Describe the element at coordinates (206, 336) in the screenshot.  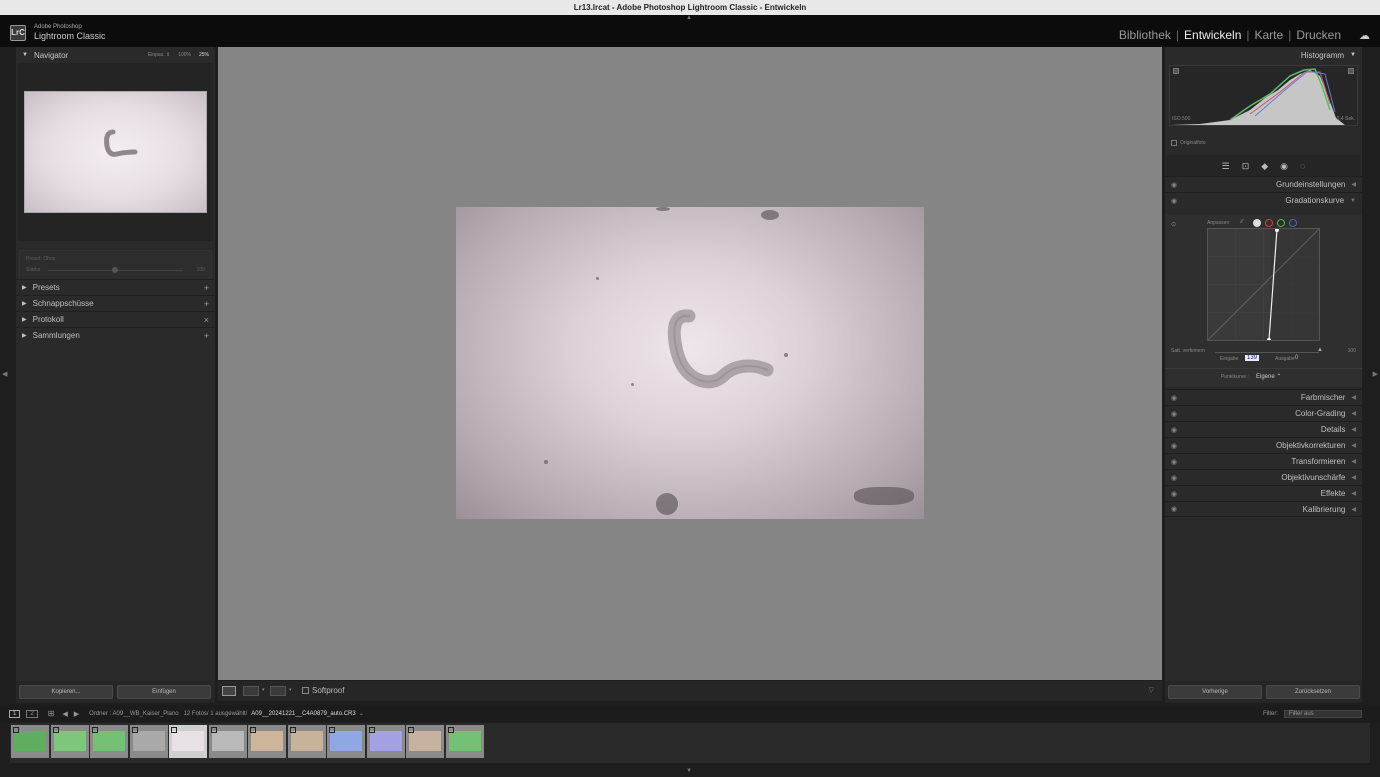
I see `add-collection-button: +` at that location.